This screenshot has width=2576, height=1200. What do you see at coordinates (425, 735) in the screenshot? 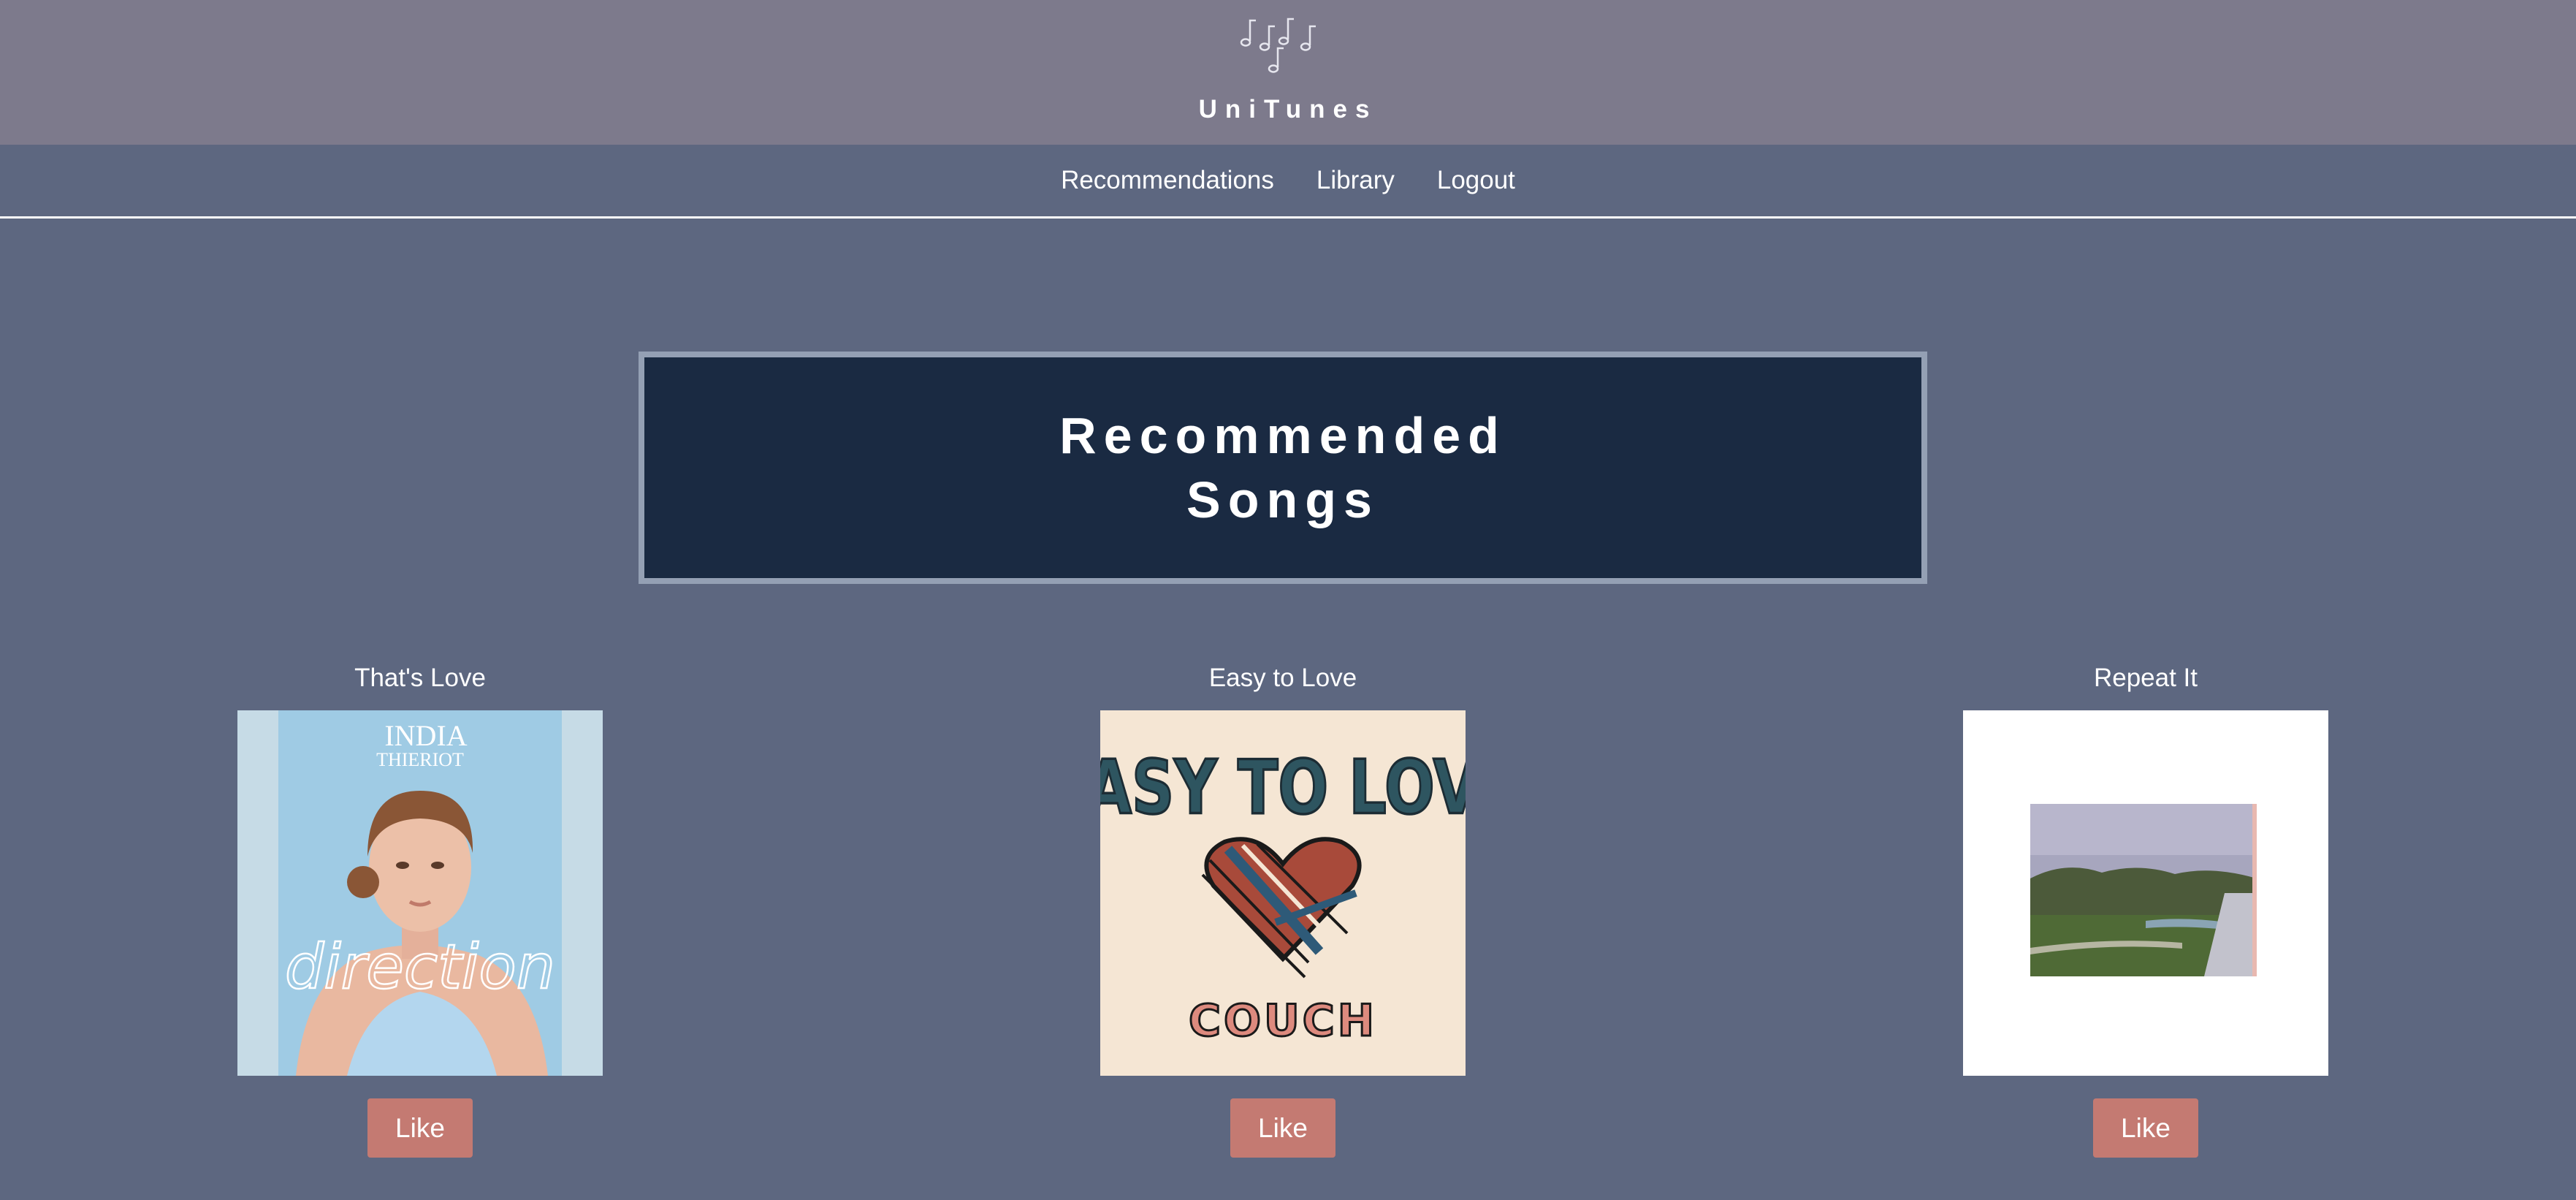
I see `cover-artist-line-1: INDIA` at bounding box center [425, 735].